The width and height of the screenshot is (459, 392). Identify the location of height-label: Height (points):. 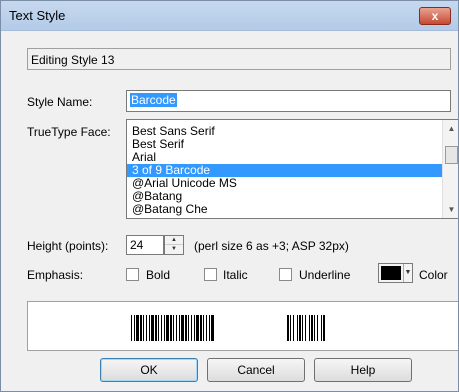
(68, 246).